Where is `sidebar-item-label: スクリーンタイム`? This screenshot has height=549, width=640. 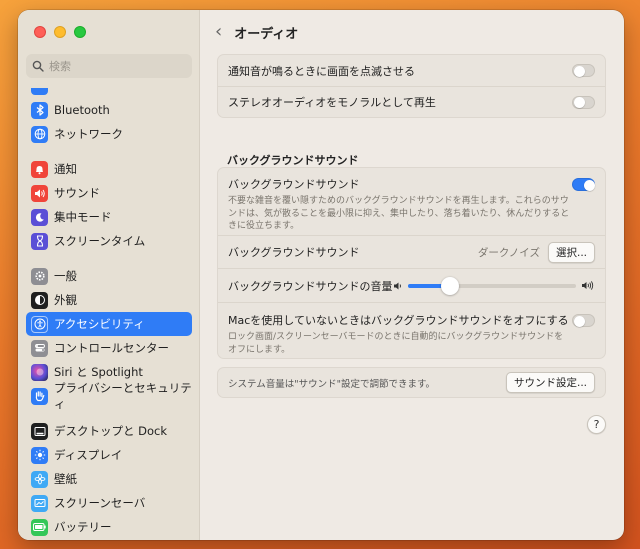 sidebar-item-label: スクリーンタイム is located at coordinates (100, 241).